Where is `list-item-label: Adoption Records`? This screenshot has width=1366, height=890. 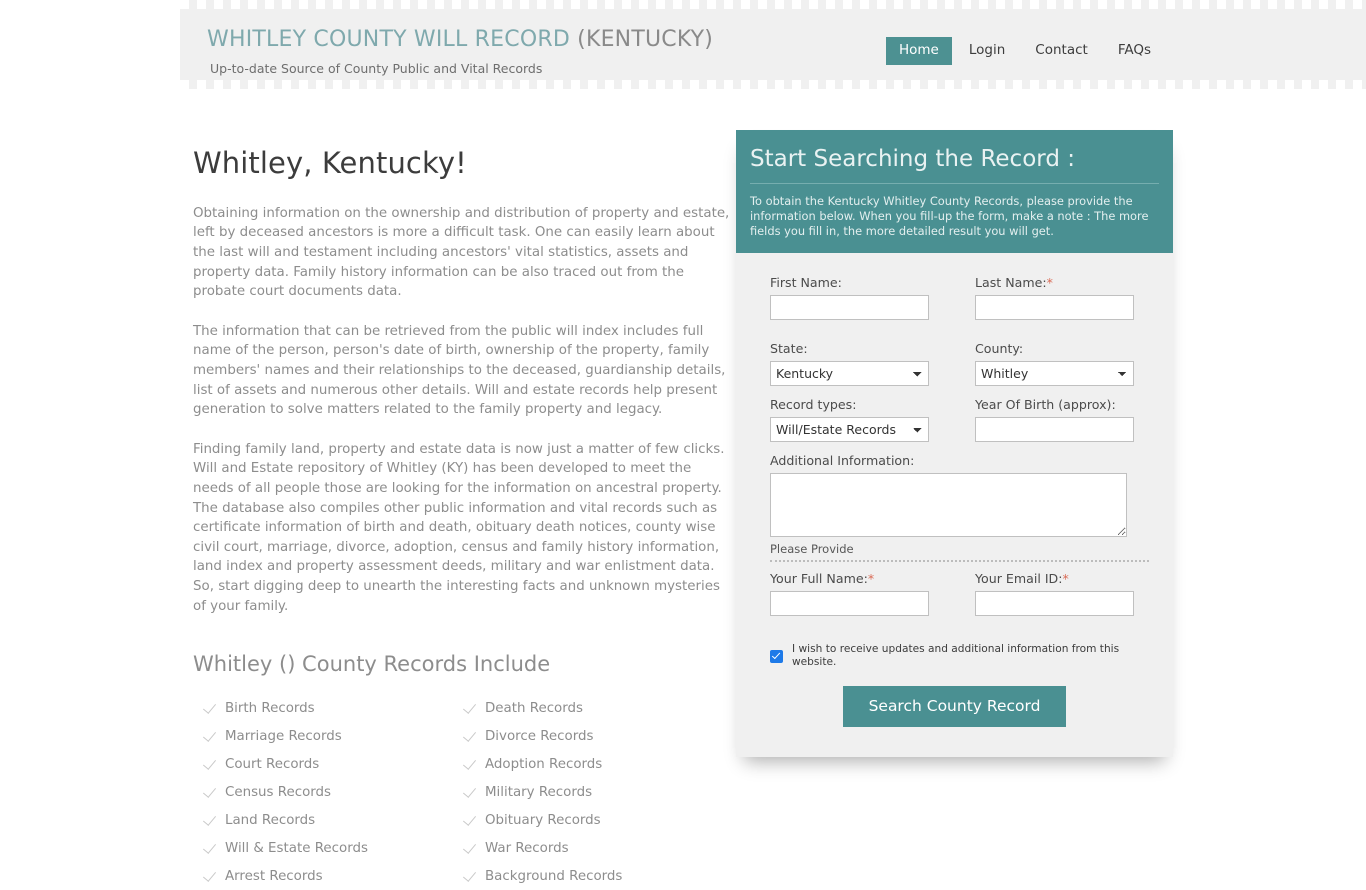 list-item-label: Adoption Records is located at coordinates (544, 764).